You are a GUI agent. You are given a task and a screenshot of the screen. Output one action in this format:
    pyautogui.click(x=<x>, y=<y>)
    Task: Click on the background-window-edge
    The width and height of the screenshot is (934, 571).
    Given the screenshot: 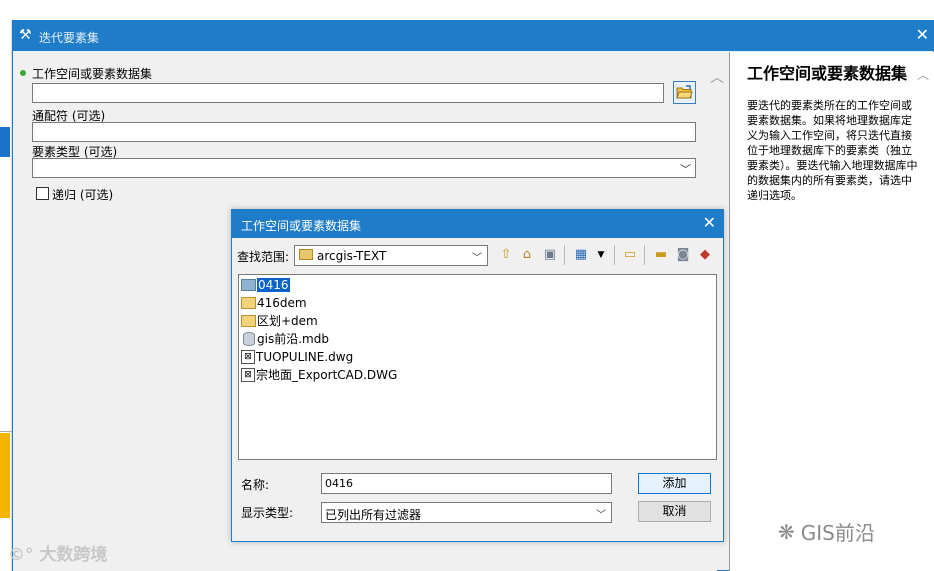 What is the action you would take?
    pyautogui.click(x=6, y=295)
    